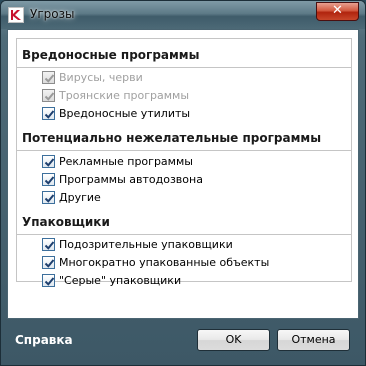 The height and width of the screenshot is (366, 366). I want to click on checkbox-label: Рекламные программы, so click(126, 161).